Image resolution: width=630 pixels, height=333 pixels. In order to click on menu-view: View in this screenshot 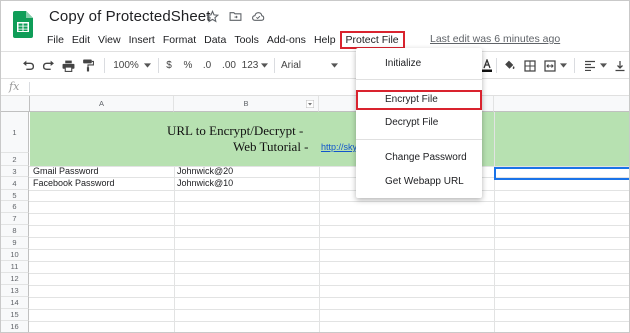, I will do `click(109, 40)`.